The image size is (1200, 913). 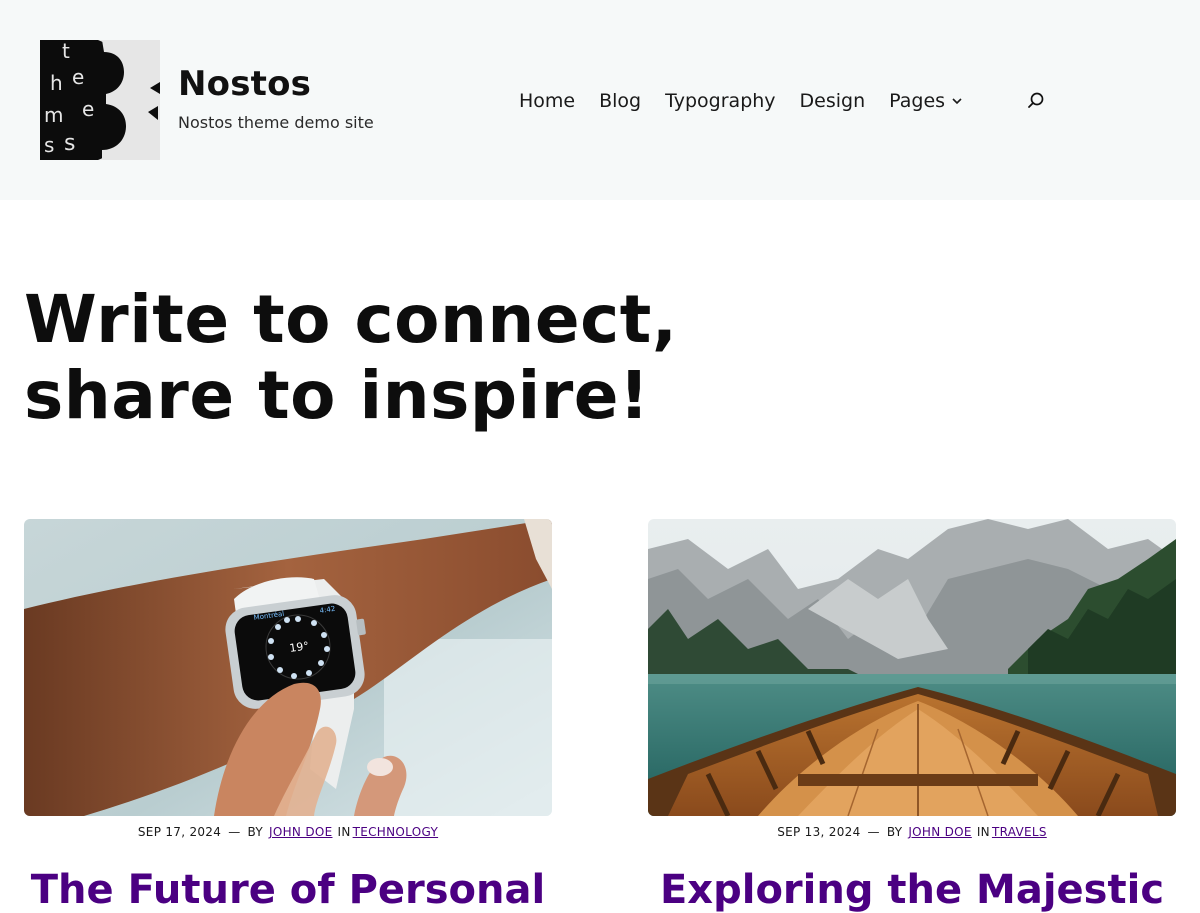 I want to click on logo-letter: h, so click(x=56, y=83).